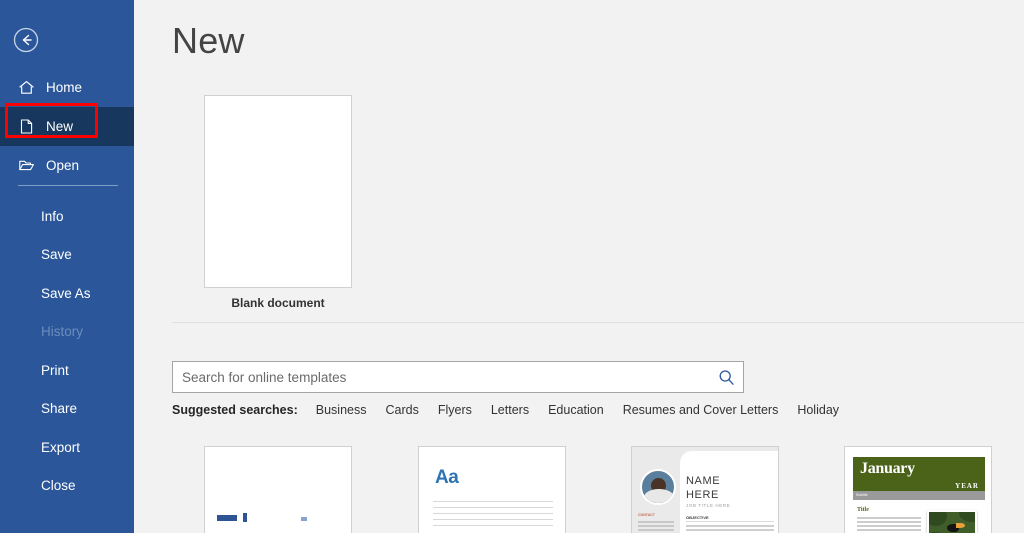 This screenshot has height=533, width=1024. I want to click on sidebar-item-label: Close, so click(58, 486).